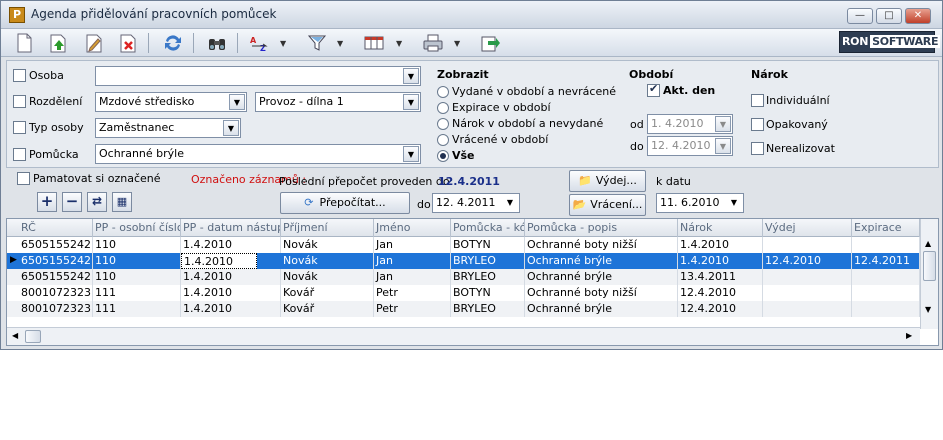 The image size is (943, 440). What do you see at coordinates (374, 43) in the screenshot?
I see `columns-icon` at bounding box center [374, 43].